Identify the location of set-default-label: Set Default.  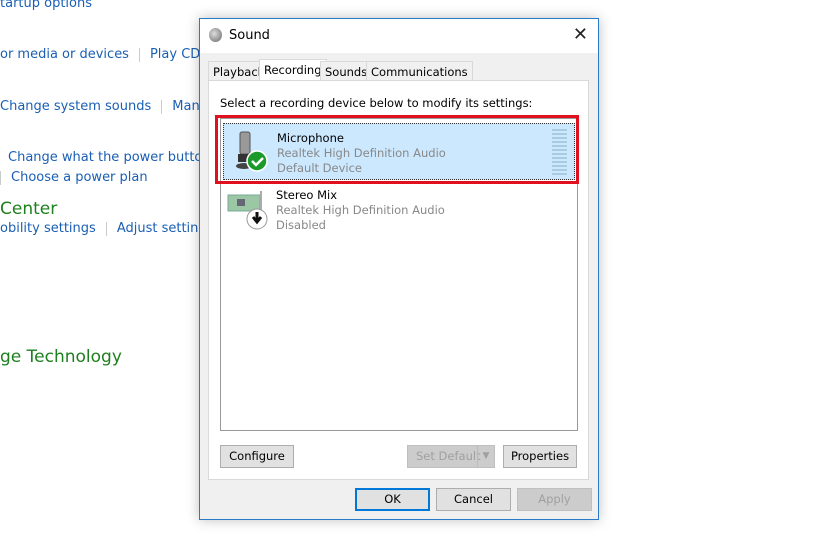
(448, 456).